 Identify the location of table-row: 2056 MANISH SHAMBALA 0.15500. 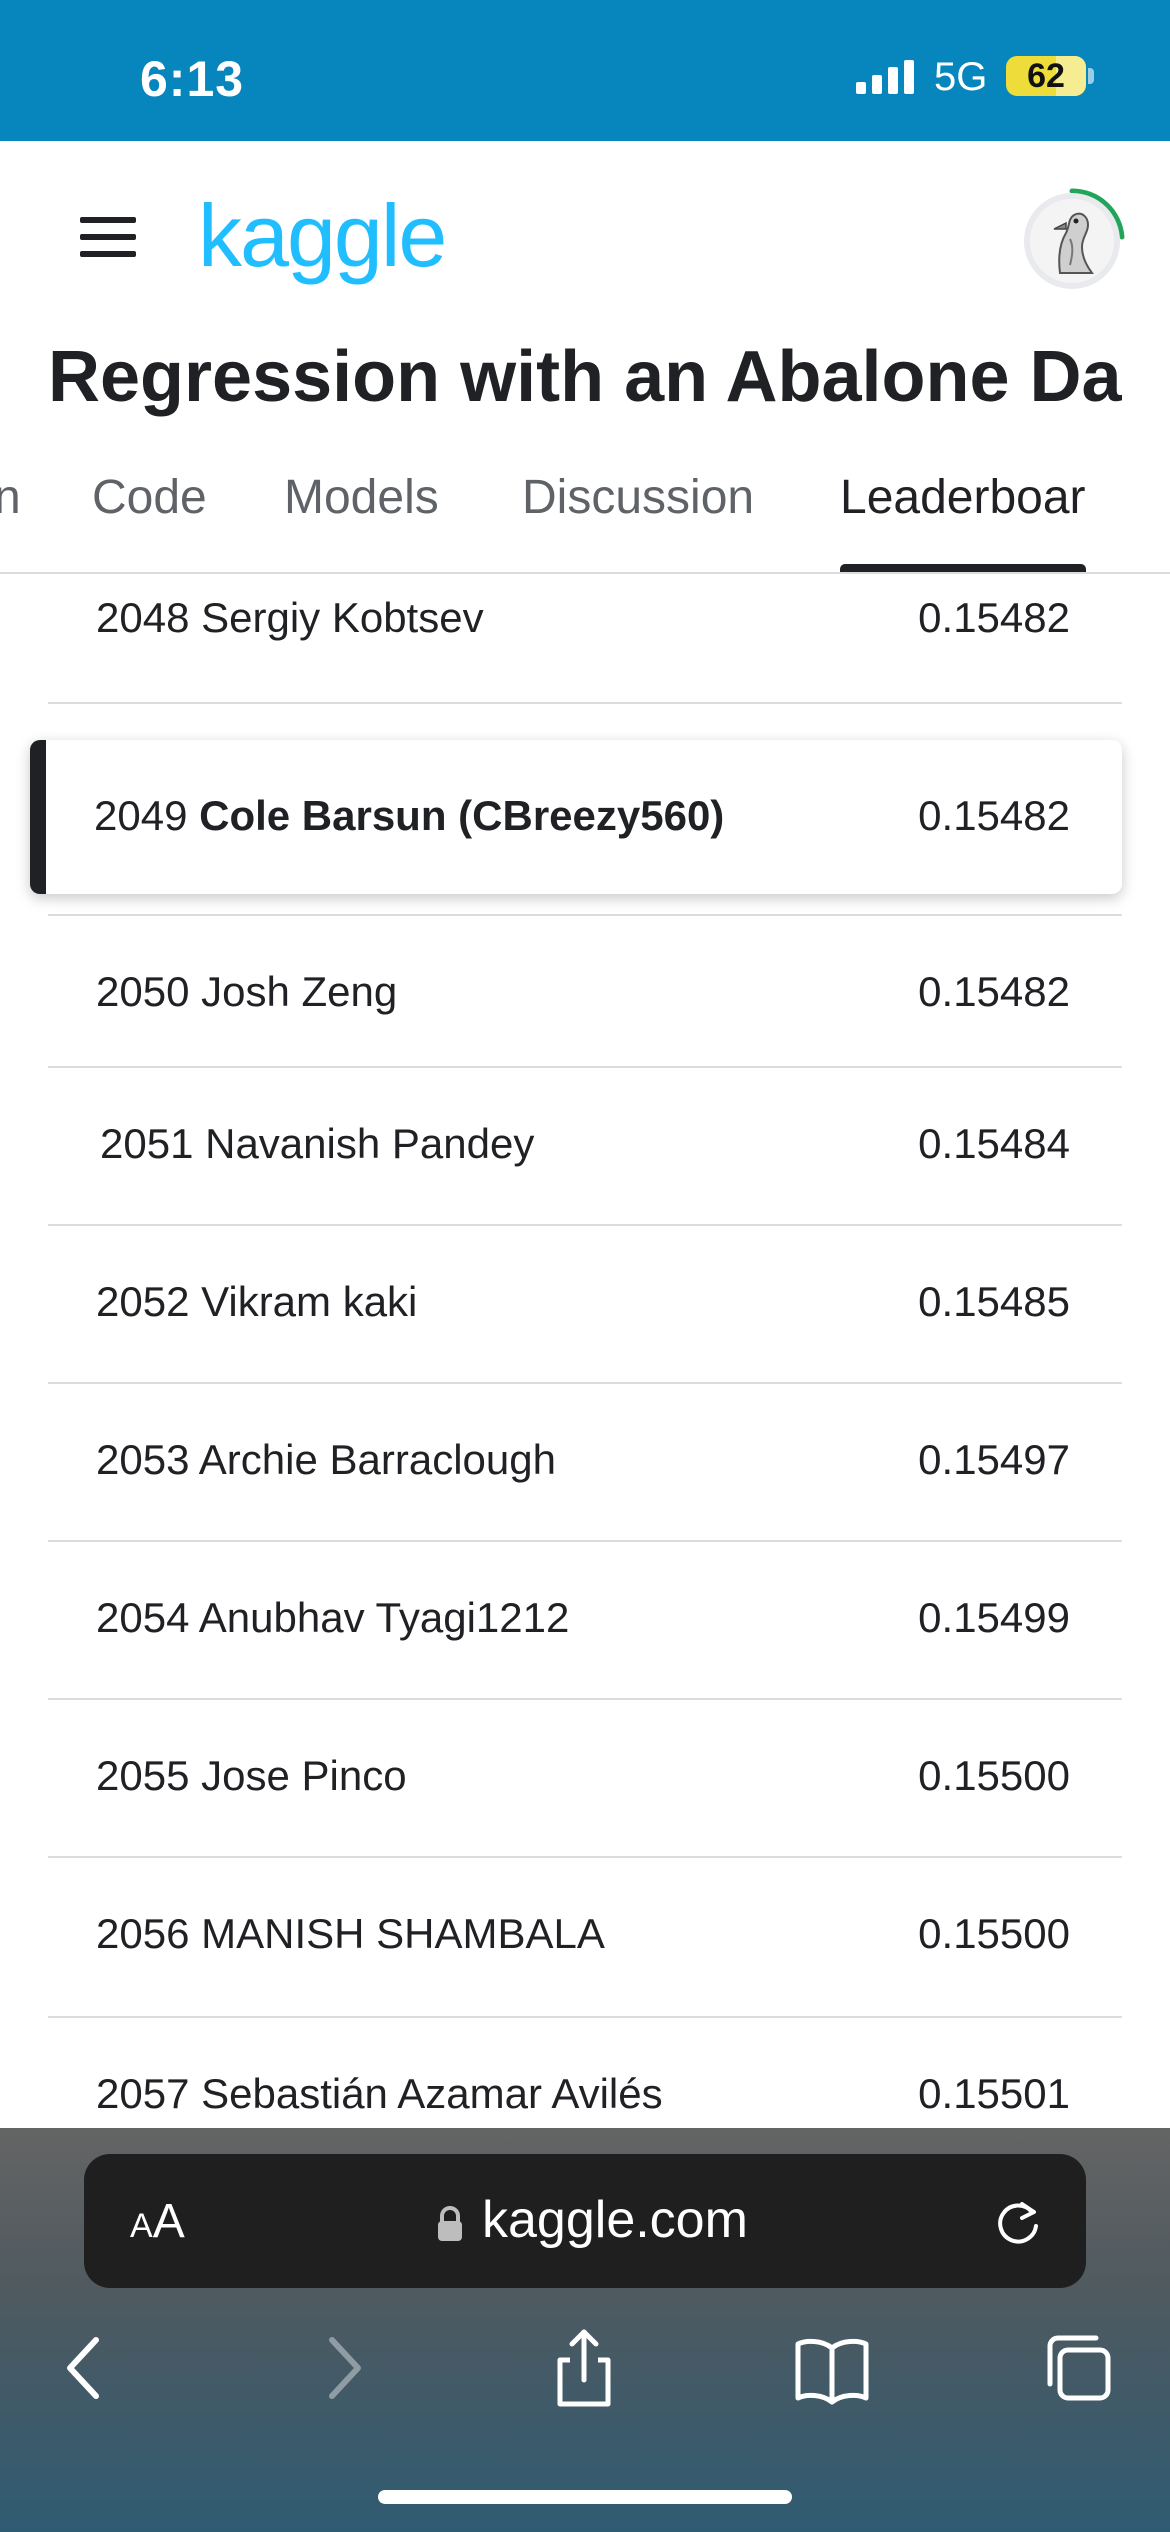
(585, 1938).